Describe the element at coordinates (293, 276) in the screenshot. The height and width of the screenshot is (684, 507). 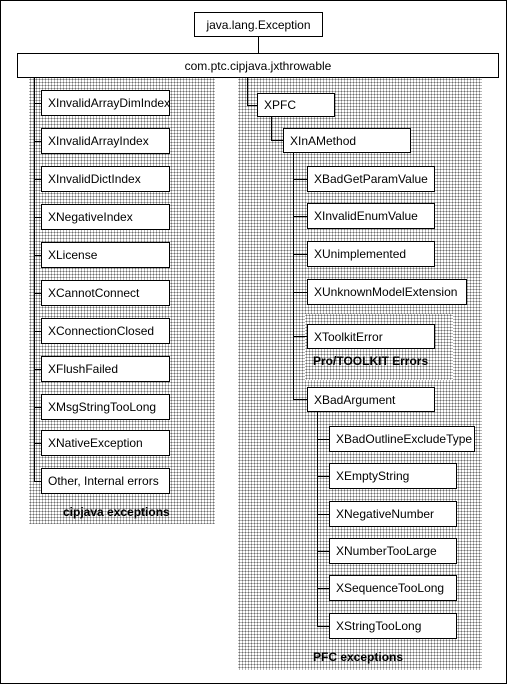
I see `connector-method-trunk` at that location.